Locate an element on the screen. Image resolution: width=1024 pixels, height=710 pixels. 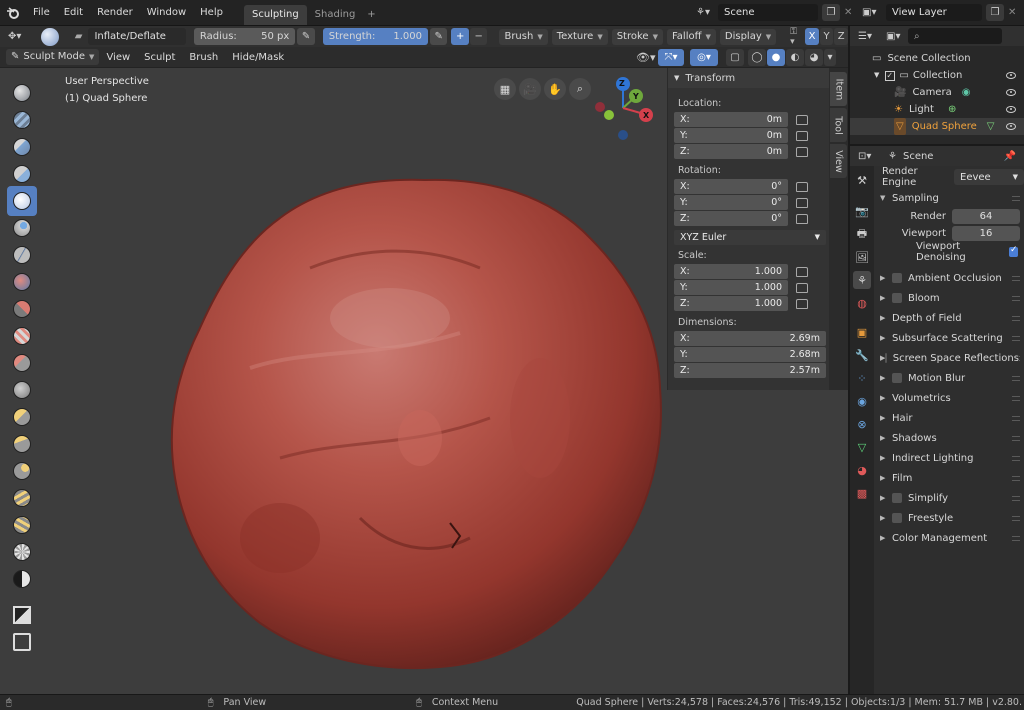
texture-dropdown: Texture ▼ is located at coordinates (579, 36).